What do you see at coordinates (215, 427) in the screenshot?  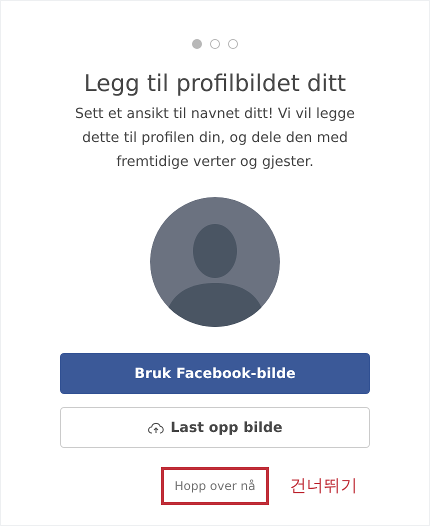 I see `upload-photo-button: Last opp bilde` at bounding box center [215, 427].